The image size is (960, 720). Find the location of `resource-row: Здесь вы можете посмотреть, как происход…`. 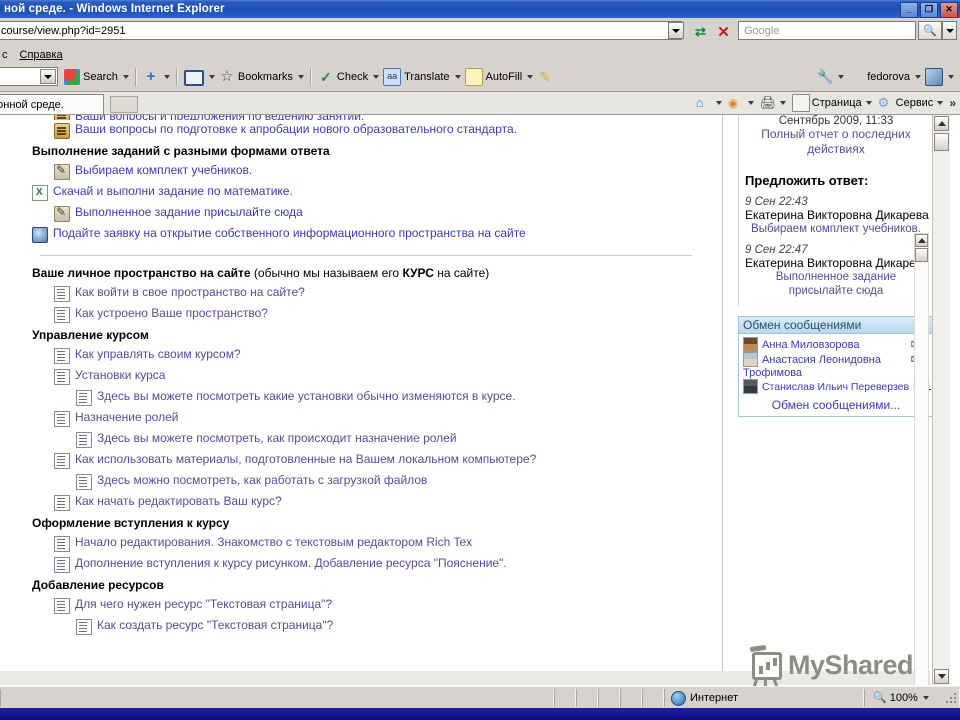

resource-row: Здесь вы можете посмотреть, как происход… is located at coordinates (399, 439).